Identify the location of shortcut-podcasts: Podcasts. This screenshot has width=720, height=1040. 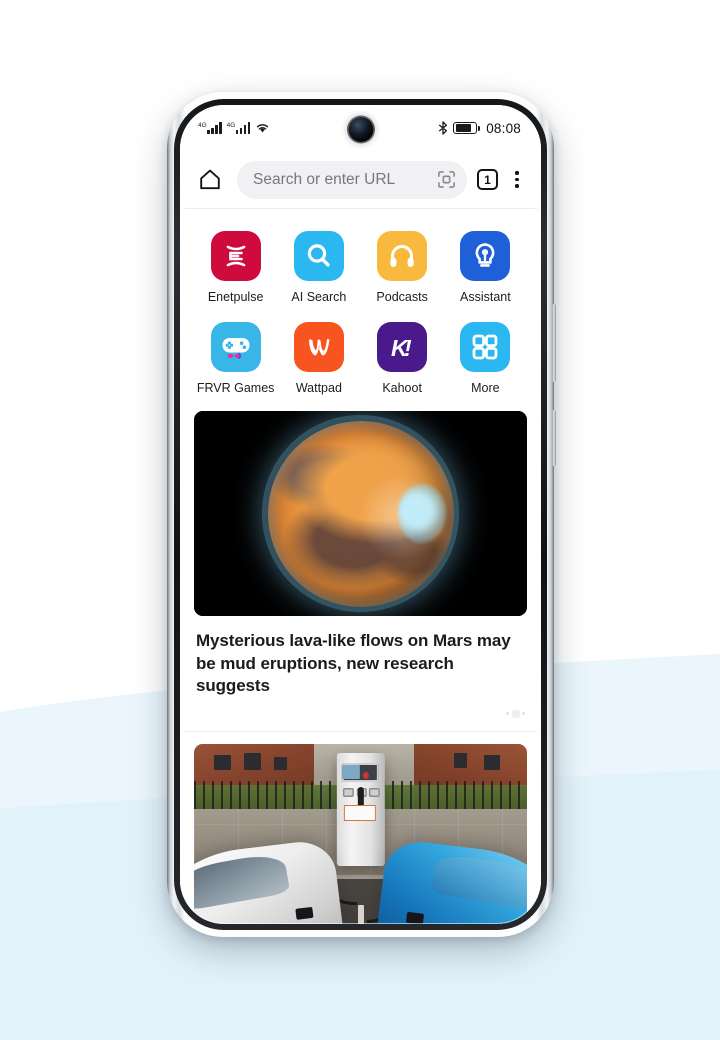
(402, 266).